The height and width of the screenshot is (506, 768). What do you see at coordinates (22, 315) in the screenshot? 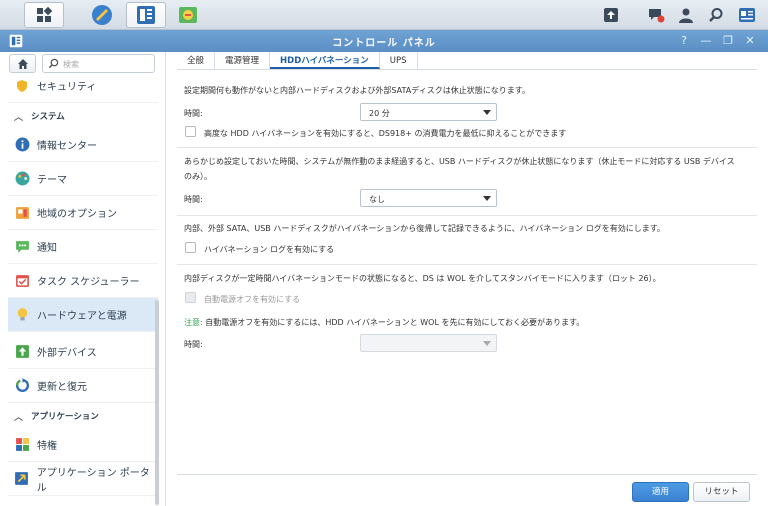
I see `bulb-icon` at bounding box center [22, 315].